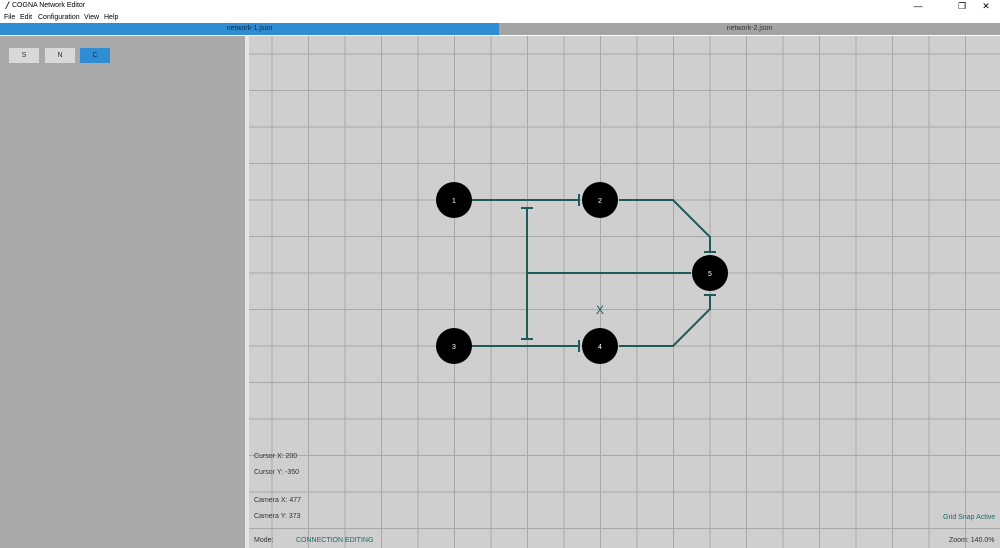  What do you see at coordinates (49, 5) in the screenshot?
I see `window-title: COGNA Network Editor` at bounding box center [49, 5].